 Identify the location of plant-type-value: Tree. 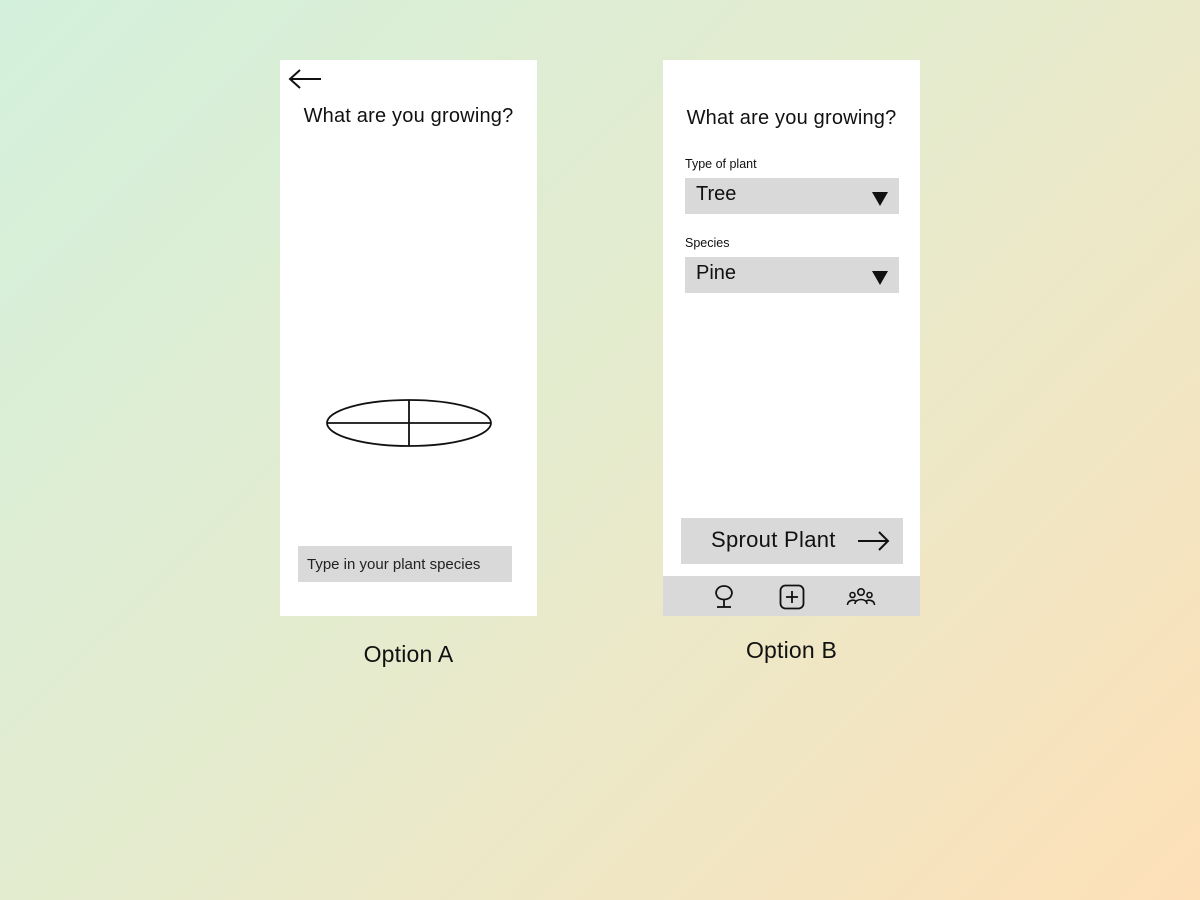
(716, 194).